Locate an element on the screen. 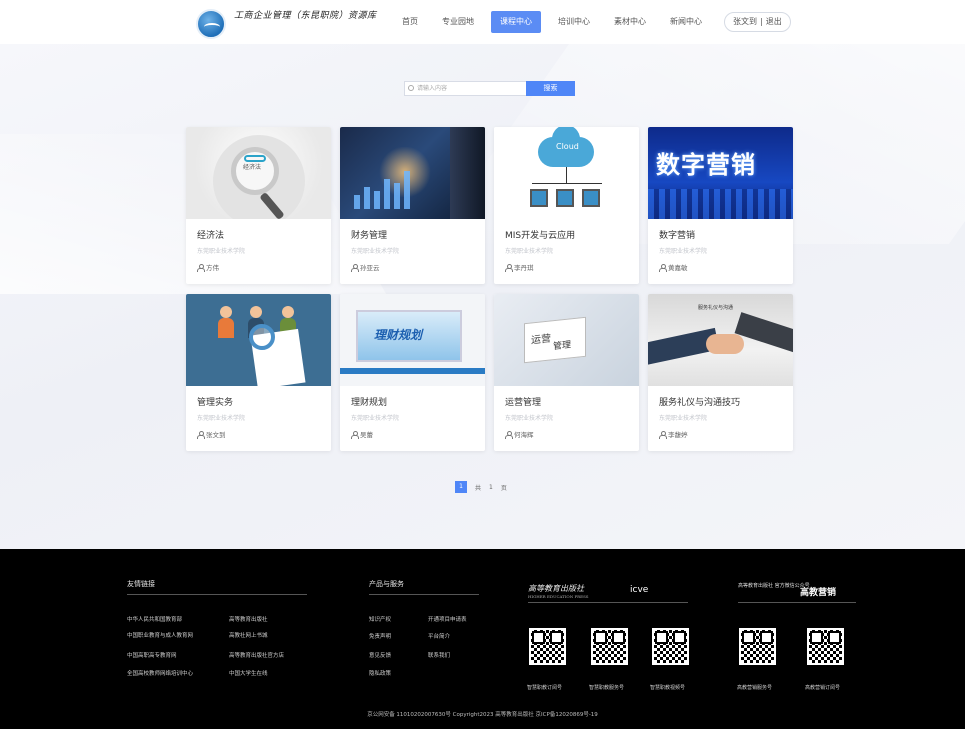 The width and height of the screenshot is (965, 729). nav-item-materials: 素材中心 is located at coordinates (630, 22).